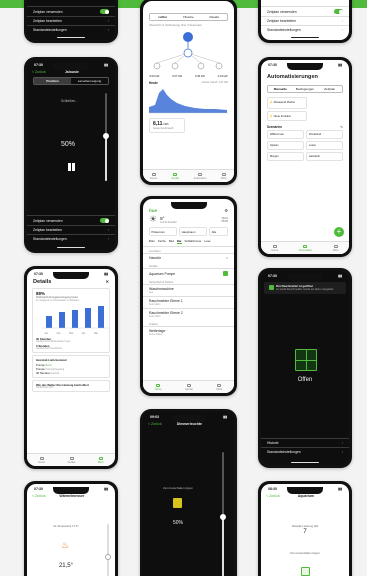 Image resolution: width=367 pixels, height=576 pixels. I want to click on tab-fan: Lüfter, so click(163, 17).